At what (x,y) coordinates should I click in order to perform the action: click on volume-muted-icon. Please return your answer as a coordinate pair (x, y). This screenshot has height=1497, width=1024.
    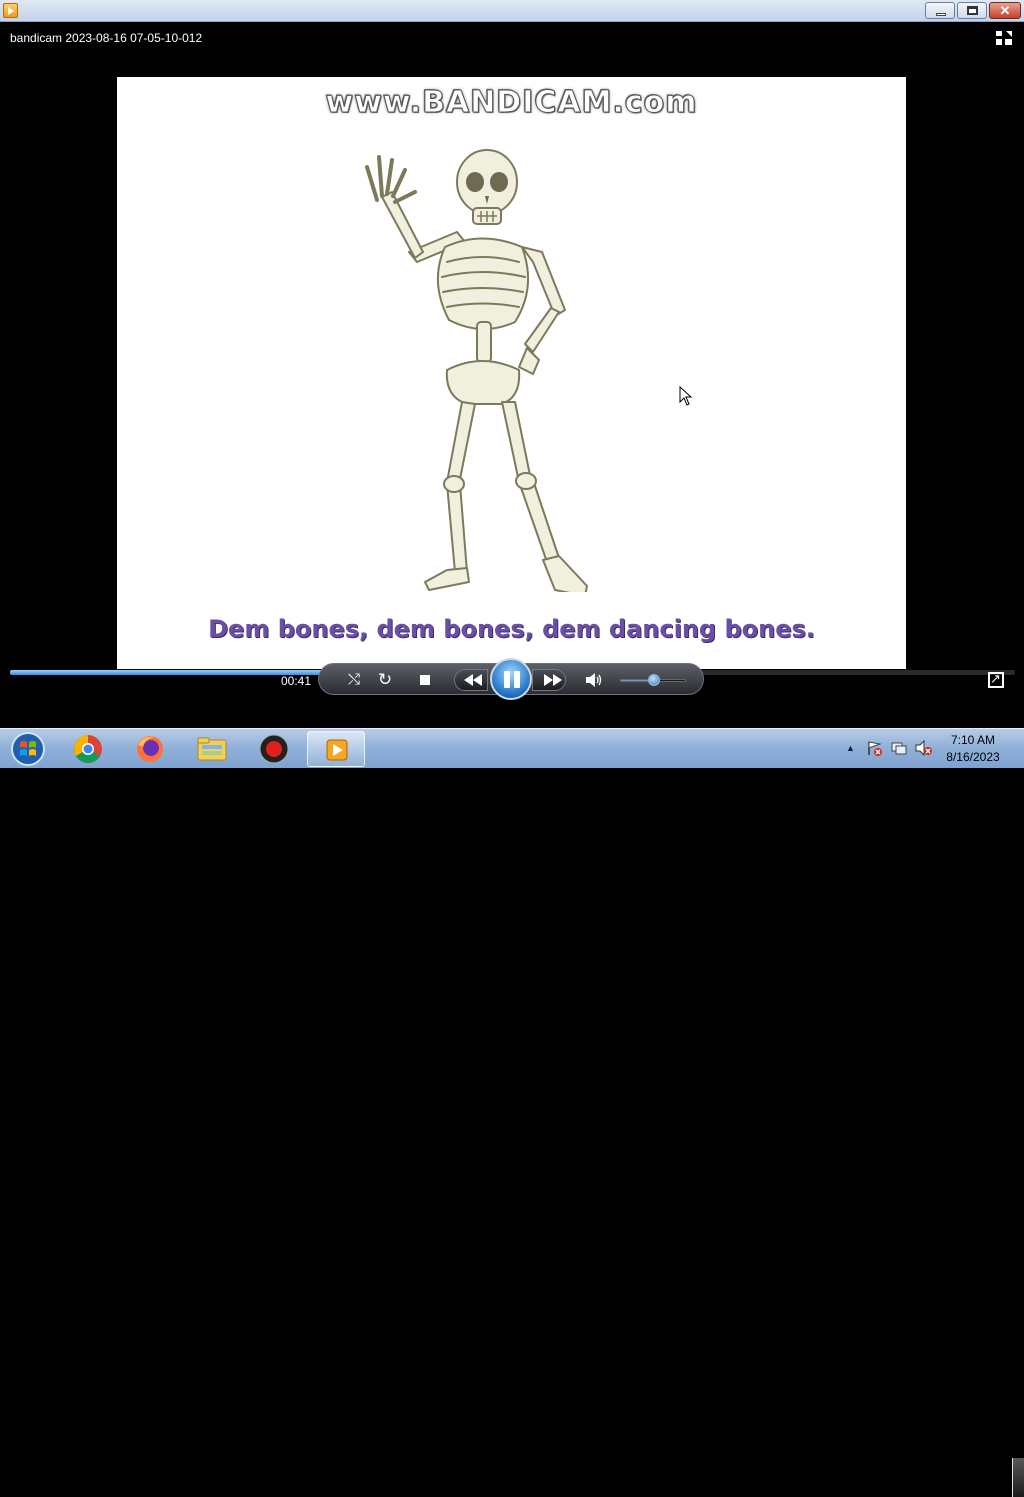
    Looking at the image, I should click on (923, 748).